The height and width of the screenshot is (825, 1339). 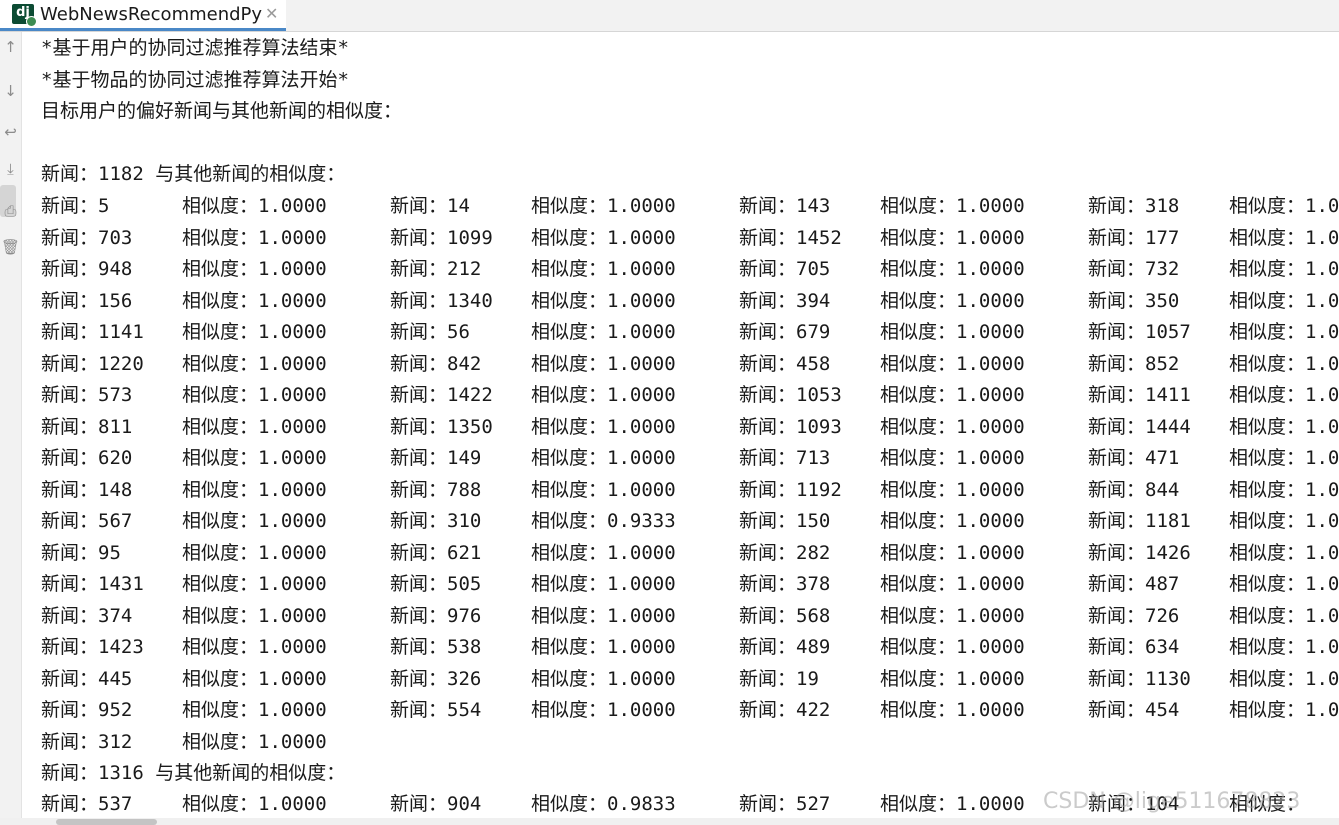 What do you see at coordinates (1134, 237) in the screenshot?
I see `news-id-cell: 新闻：177` at bounding box center [1134, 237].